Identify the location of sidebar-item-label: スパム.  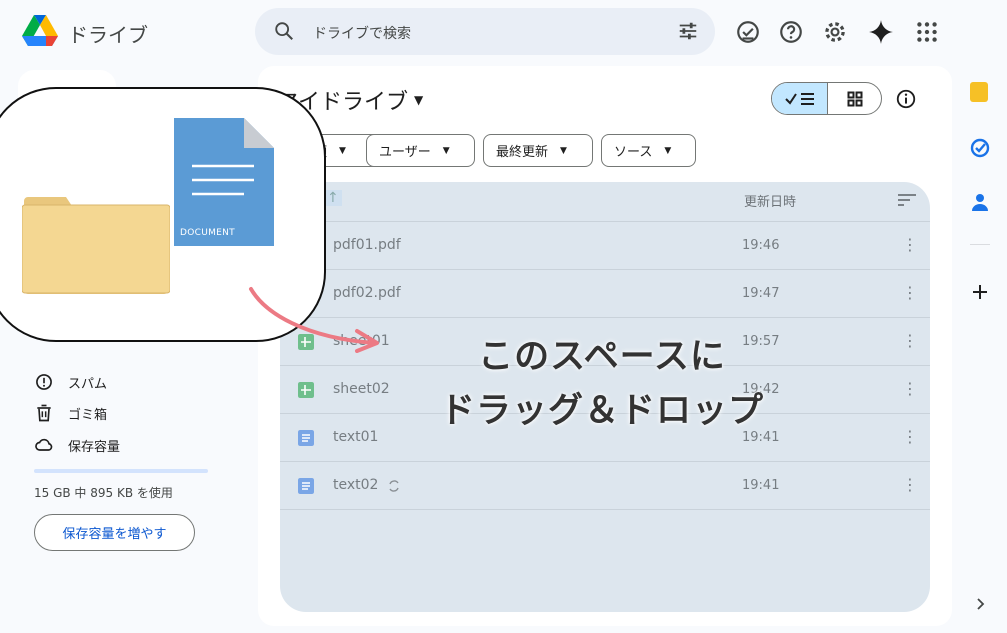
(88, 384).